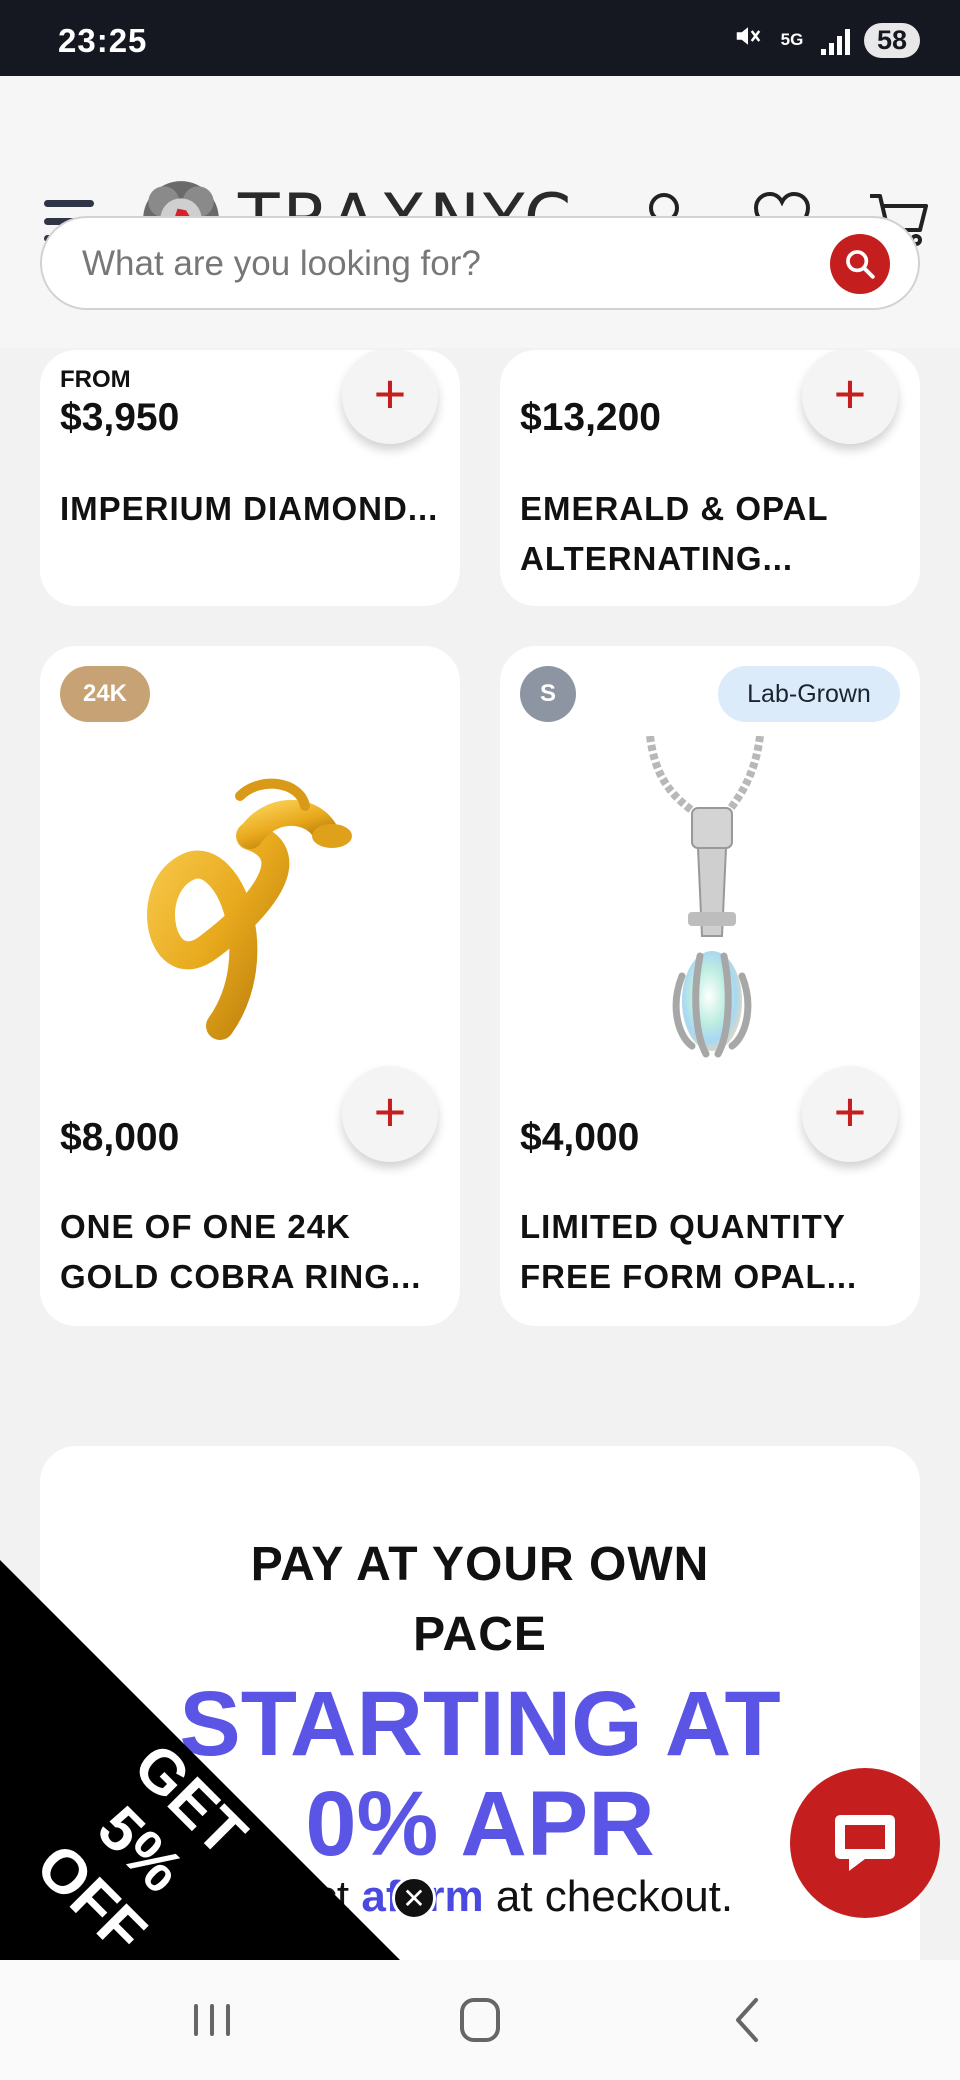 Image resolution: width=960 pixels, height=2080 pixels. Describe the element at coordinates (590, 417) in the screenshot. I see `product-price: $13,200` at that location.